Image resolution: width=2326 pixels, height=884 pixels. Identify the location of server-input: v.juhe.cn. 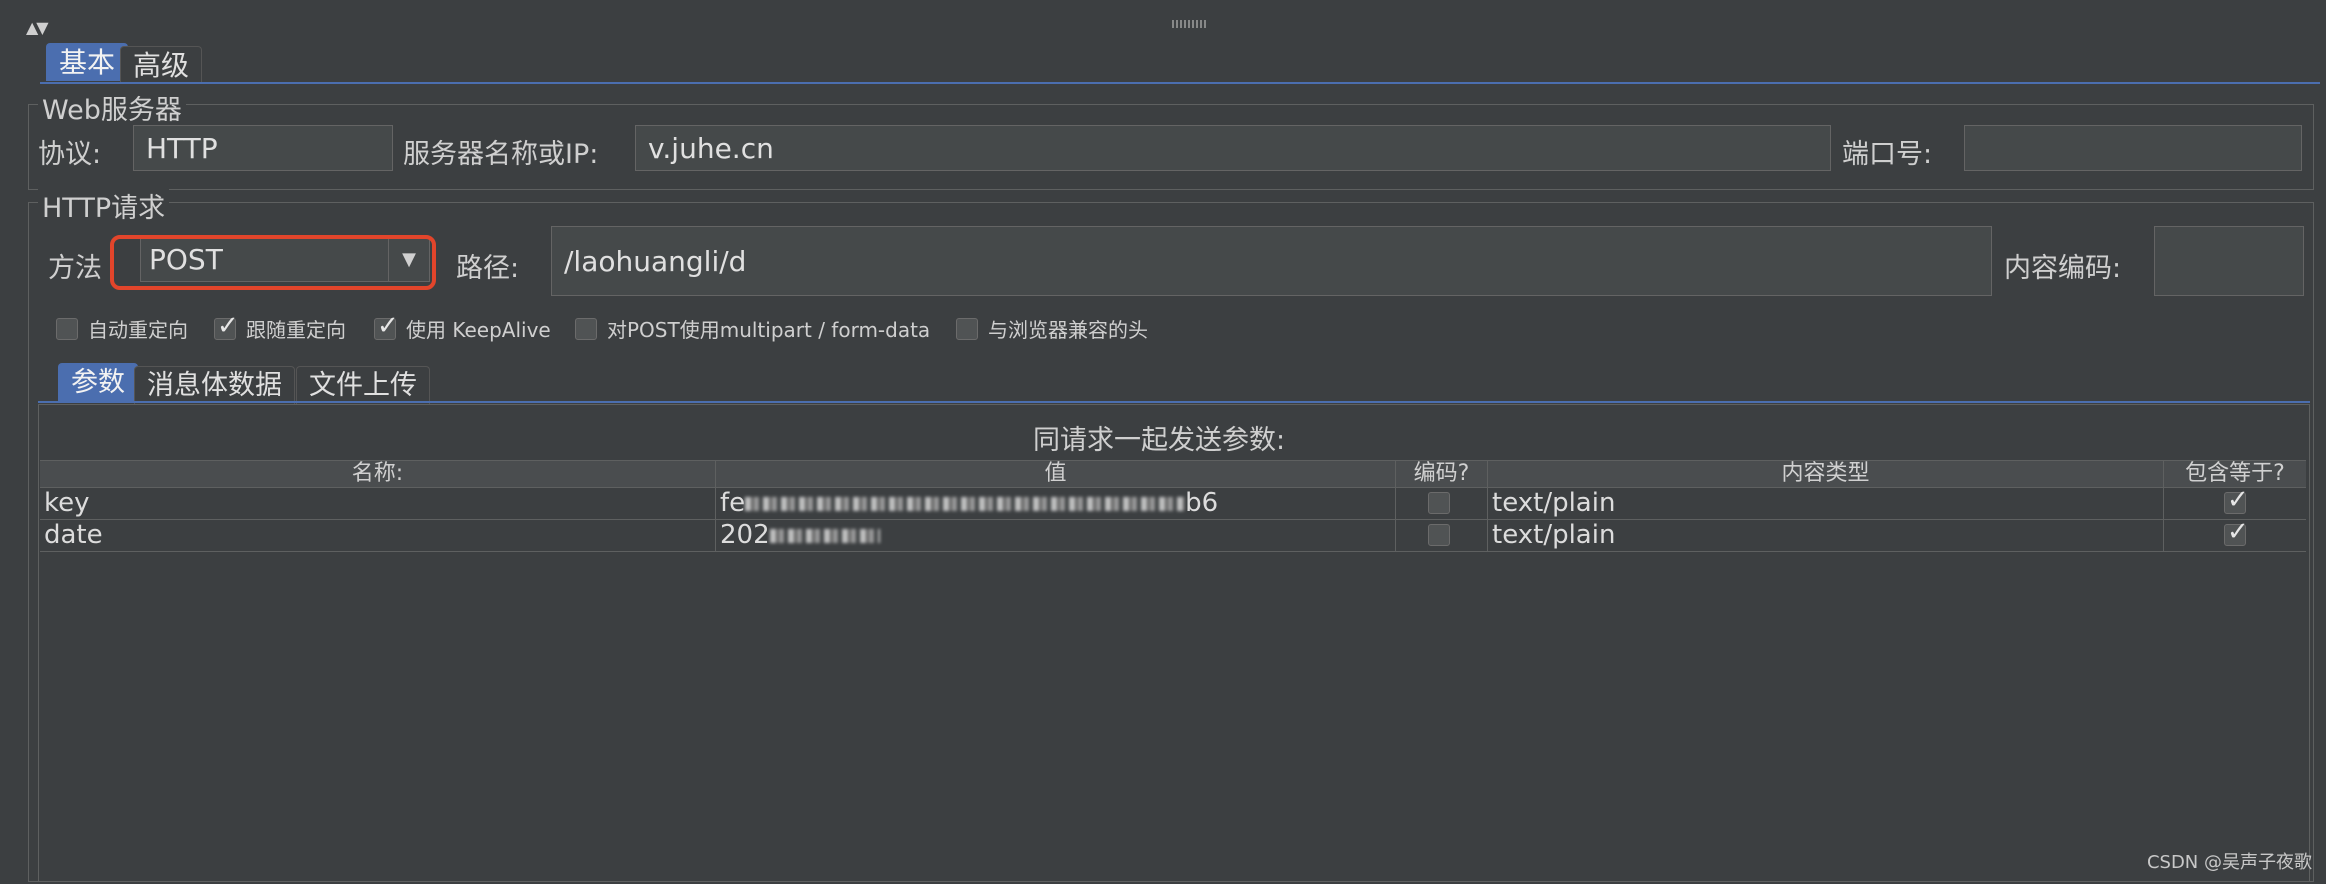
(1233, 148).